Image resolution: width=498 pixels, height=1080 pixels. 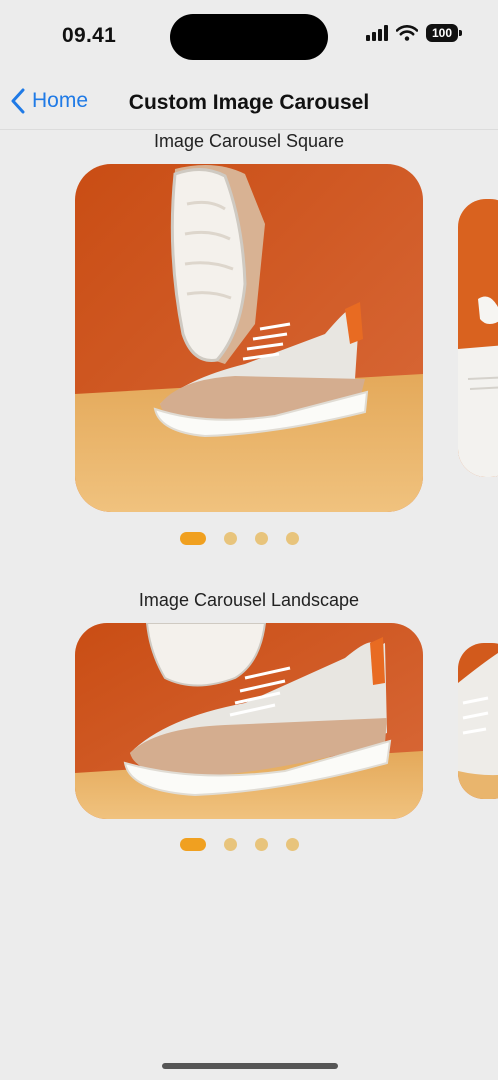 I want to click on wifi-icon, so click(x=407, y=33).